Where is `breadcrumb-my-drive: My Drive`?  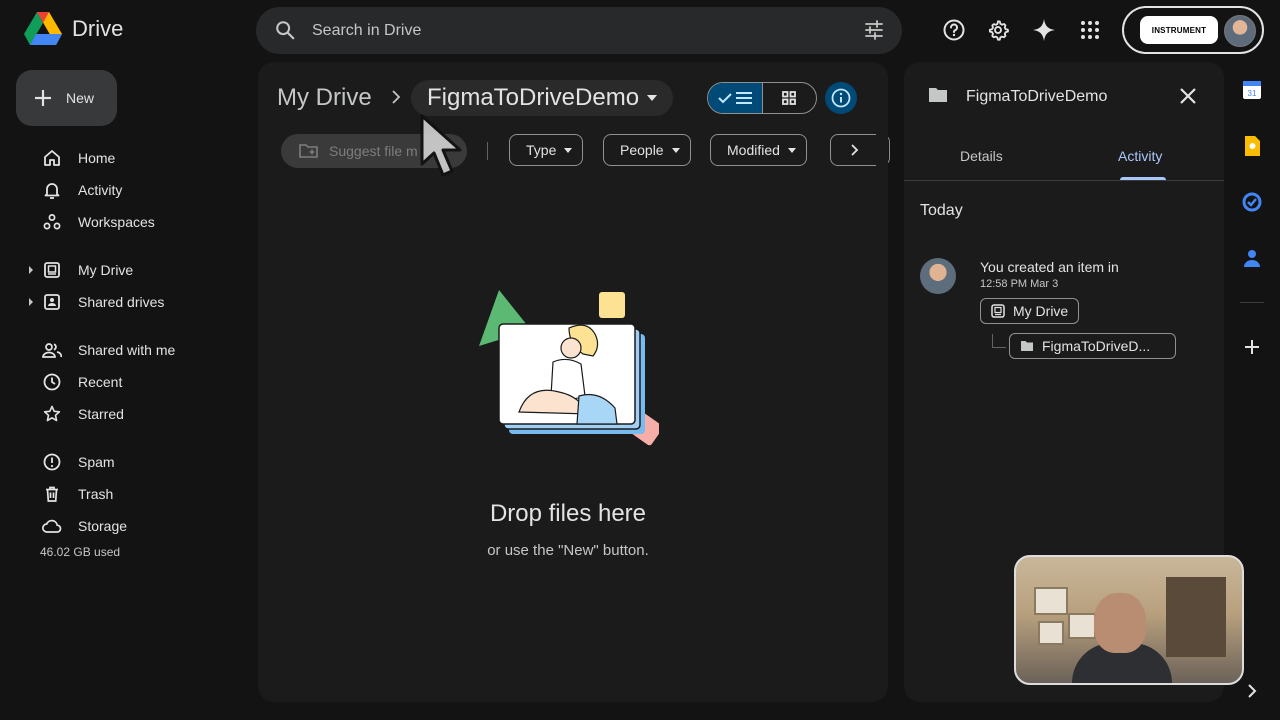 breadcrumb-my-drive: My Drive is located at coordinates (324, 98).